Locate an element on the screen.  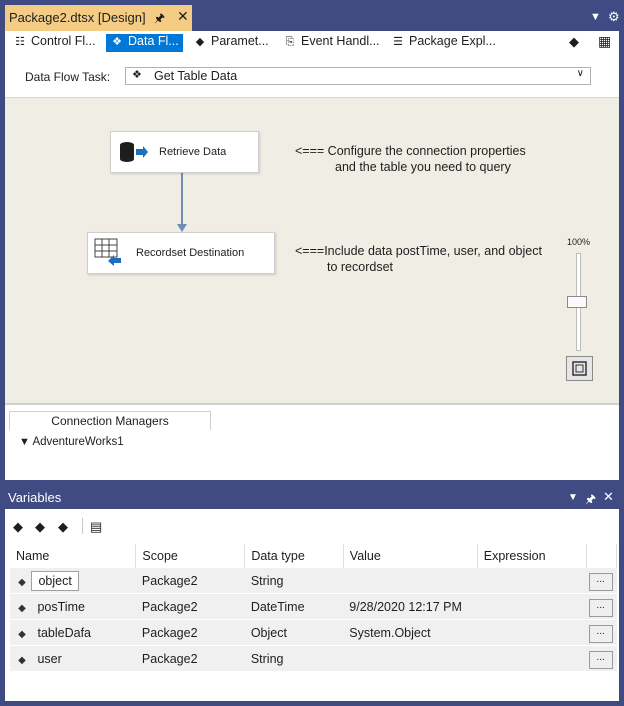
annotation-line: to recordset is located at coordinates (360, 267).